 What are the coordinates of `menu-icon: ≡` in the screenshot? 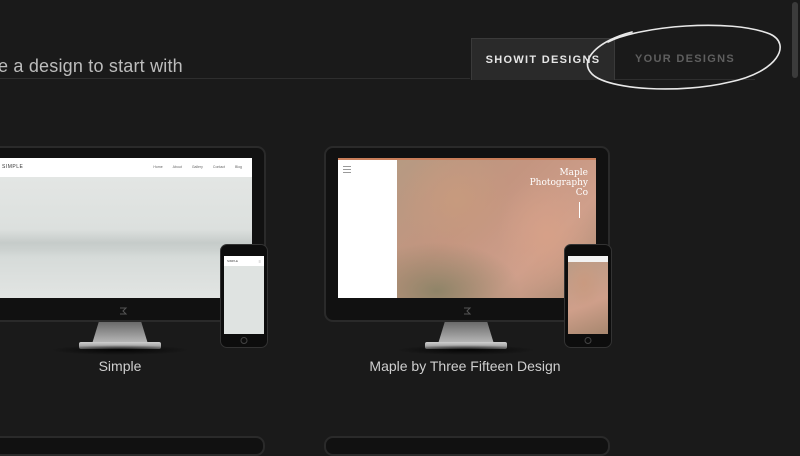 It's located at (259, 261).